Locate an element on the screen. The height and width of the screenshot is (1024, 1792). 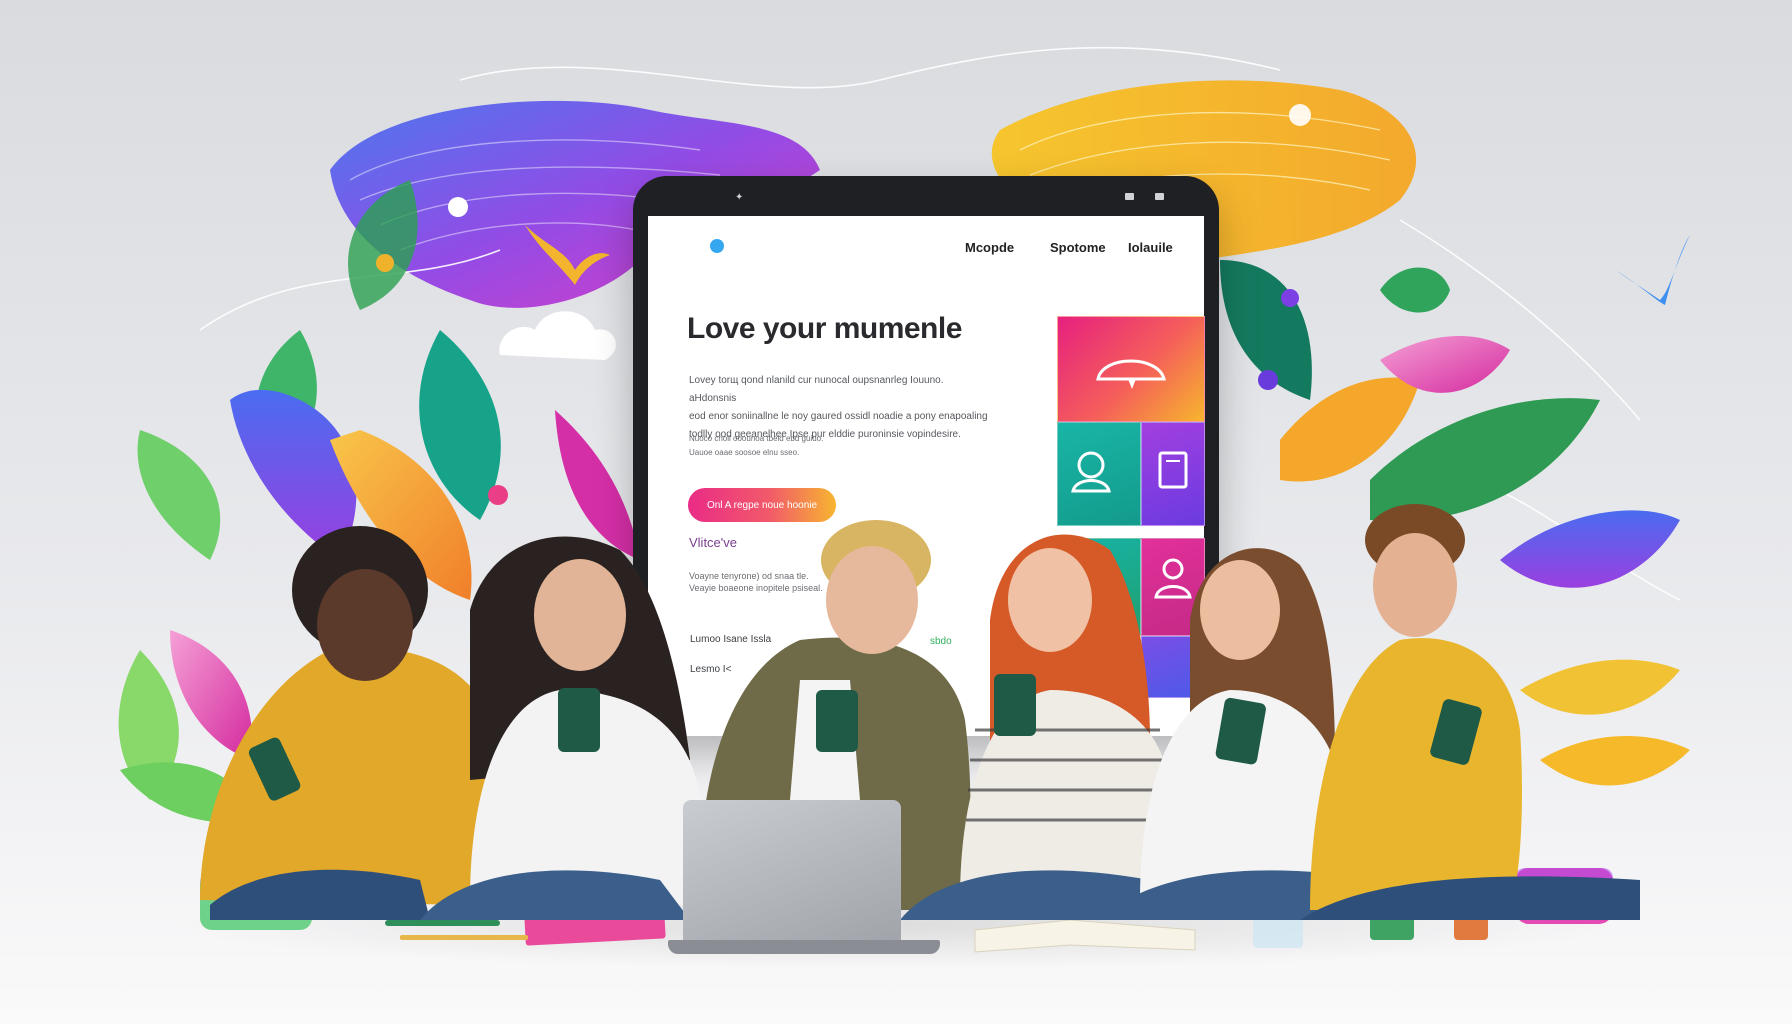
laptop is located at coordinates (792, 875).